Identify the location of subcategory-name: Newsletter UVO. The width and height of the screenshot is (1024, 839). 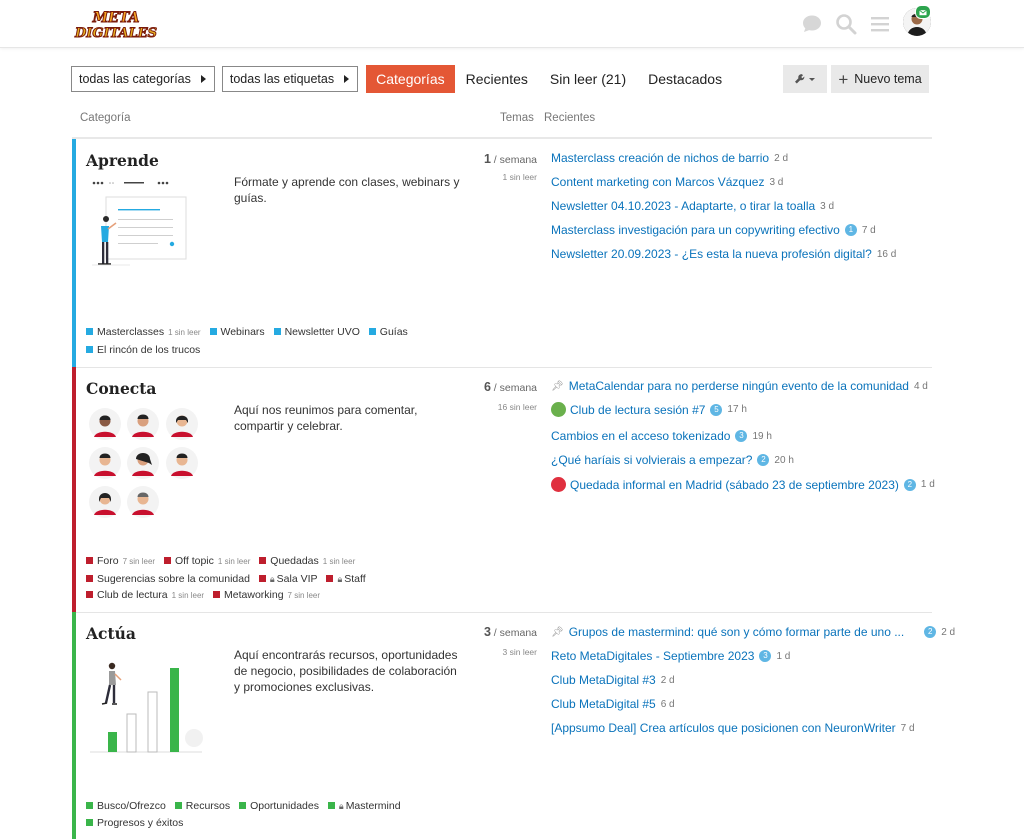
(322, 332).